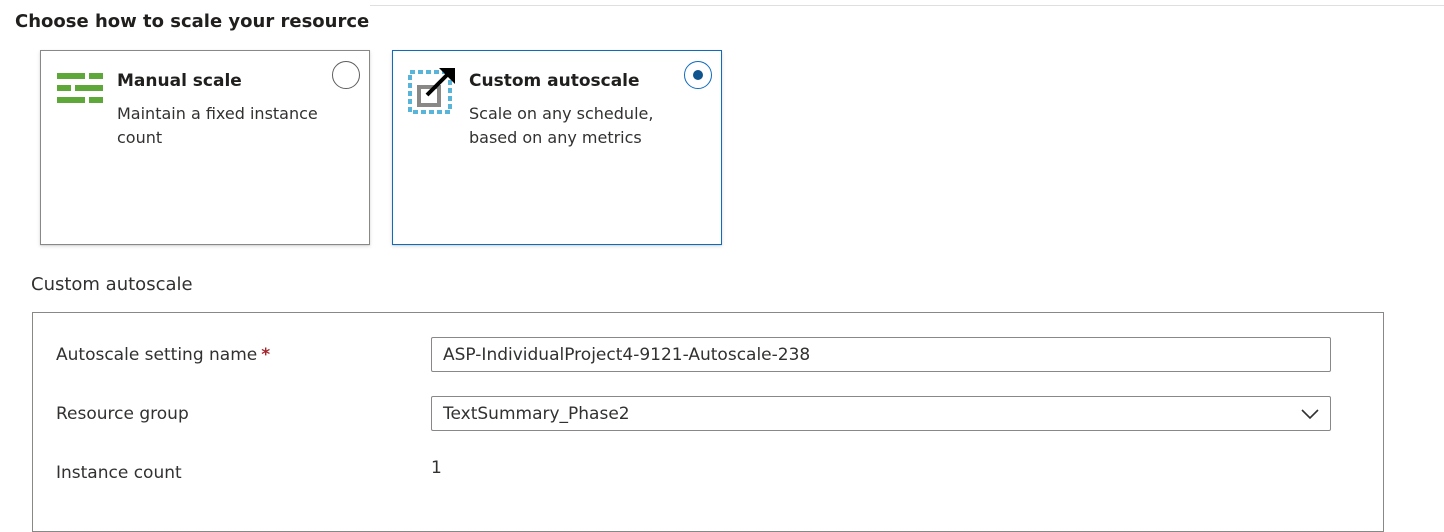 The image size is (1444, 532). Describe the element at coordinates (881, 413) in the screenshot. I see `resource-group-dropdown: TextSummary_Phase2` at that location.